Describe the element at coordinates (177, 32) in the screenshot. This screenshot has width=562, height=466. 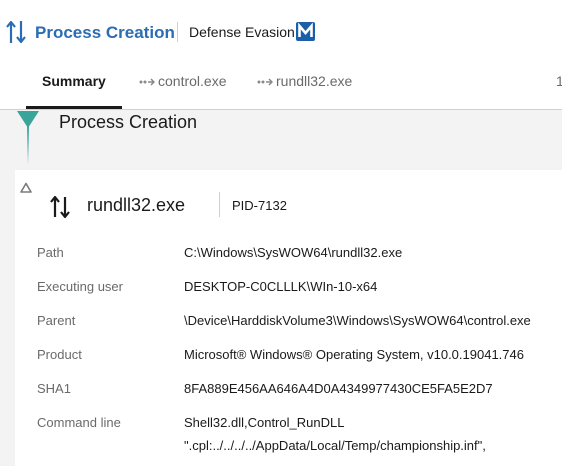
I see `header-divider` at that location.